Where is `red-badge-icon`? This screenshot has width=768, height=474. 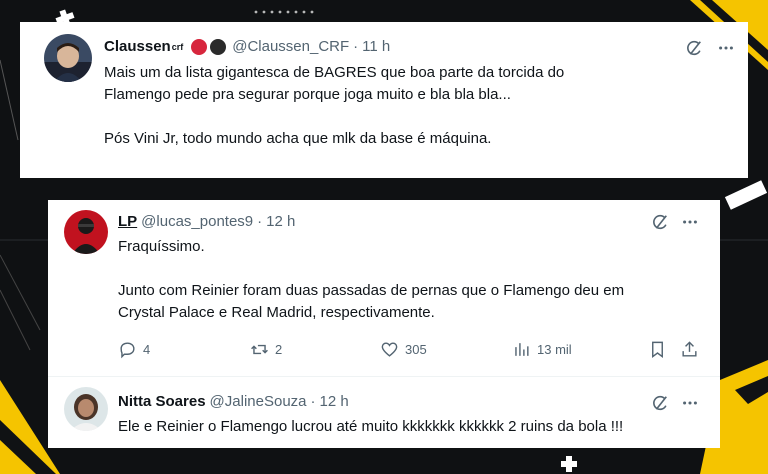 red-badge-icon is located at coordinates (199, 47).